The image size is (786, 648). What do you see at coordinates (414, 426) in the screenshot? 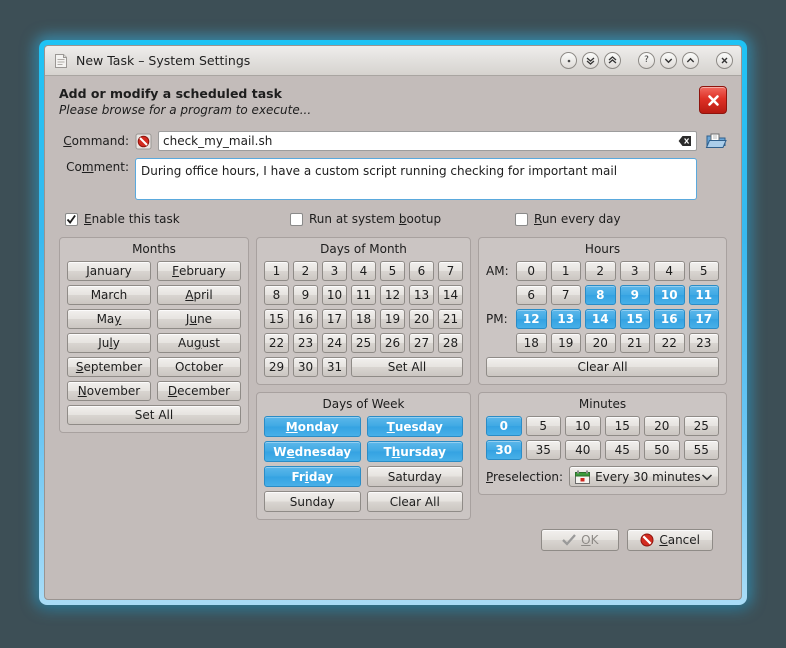
I see `day-of-week-button: Tuesday` at bounding box center [414, 426].